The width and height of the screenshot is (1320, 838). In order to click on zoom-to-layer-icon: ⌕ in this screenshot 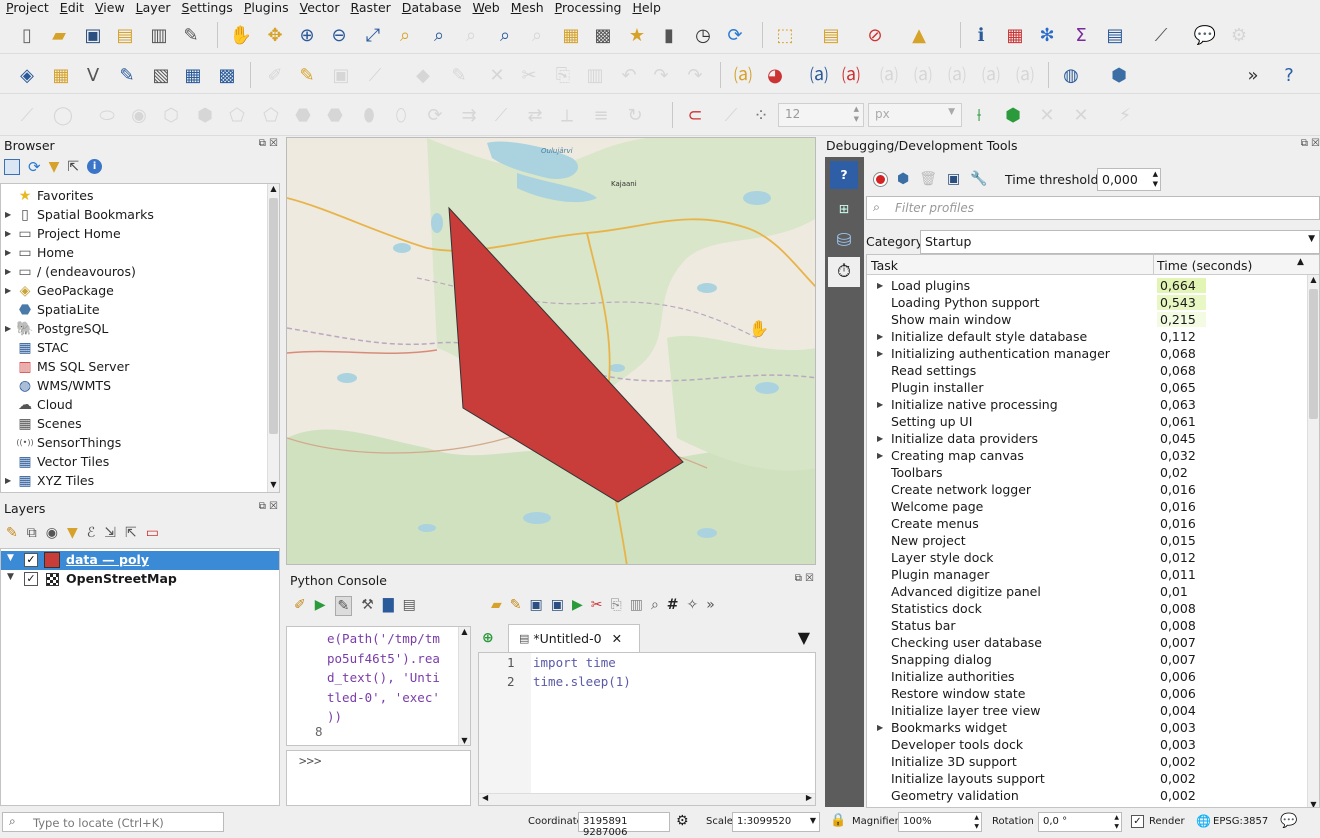, I will do `click(439, 35)`.